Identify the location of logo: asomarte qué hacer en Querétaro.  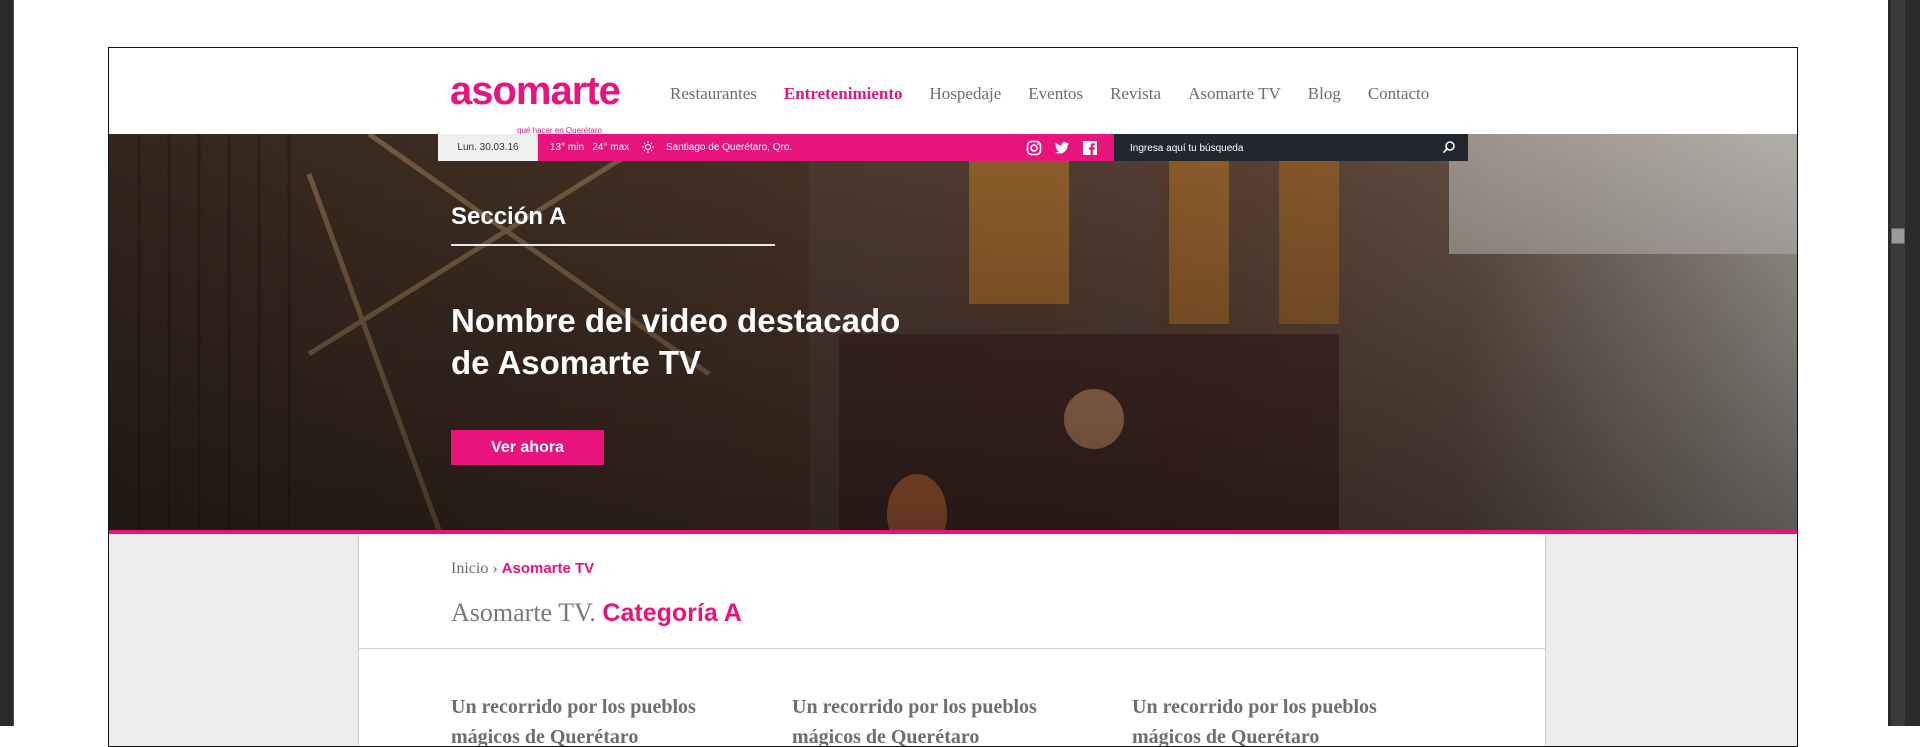
(535, 102).